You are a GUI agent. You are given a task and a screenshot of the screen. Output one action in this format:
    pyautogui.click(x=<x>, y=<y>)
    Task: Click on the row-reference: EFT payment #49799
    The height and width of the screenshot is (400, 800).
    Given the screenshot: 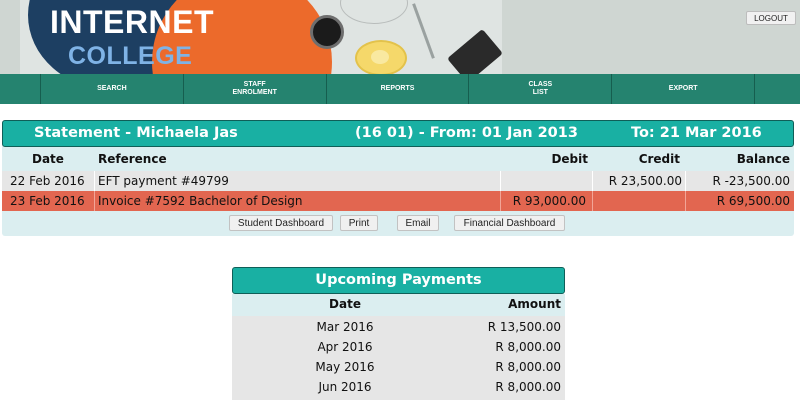 What is the action you would take?
    pyautogui.click(x=163, y=181)
    